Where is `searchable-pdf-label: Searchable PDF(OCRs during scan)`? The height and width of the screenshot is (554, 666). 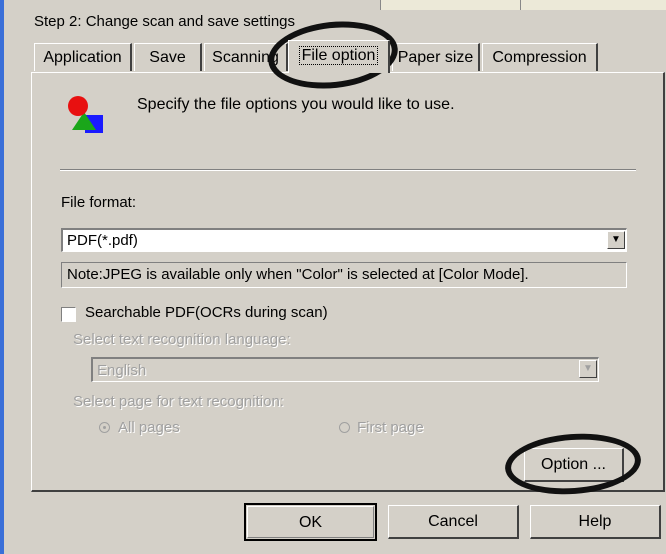
searchable-pdf-label: Searchable PDF(OCRs during scan) is located at coordinates (206, 312).